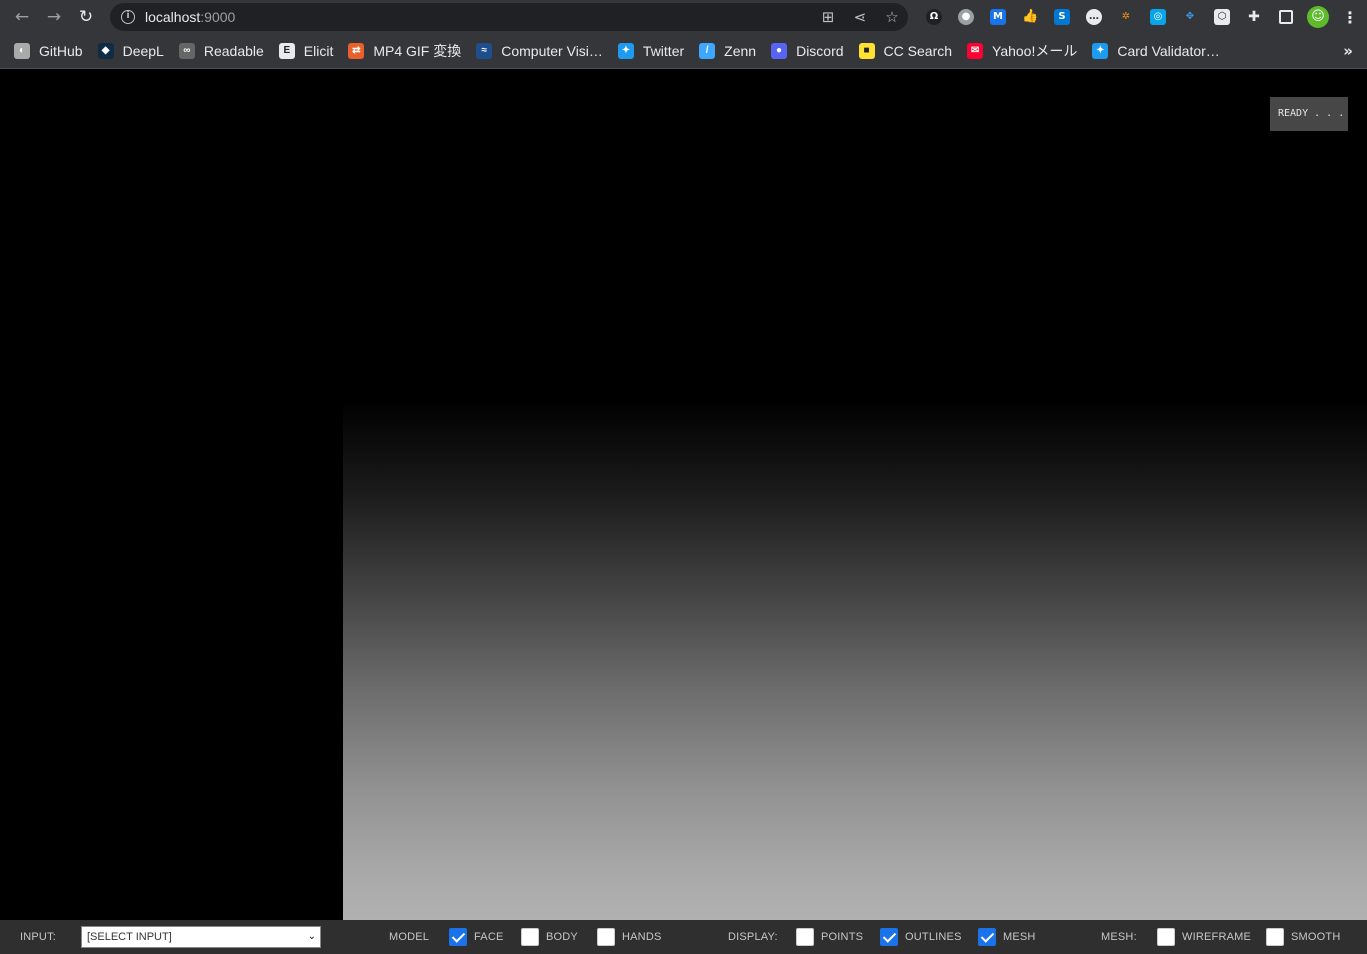 This screenshot has width=1367, height=954. I want to click on extension-hex-icon: ⬡, so click(1222, 17).